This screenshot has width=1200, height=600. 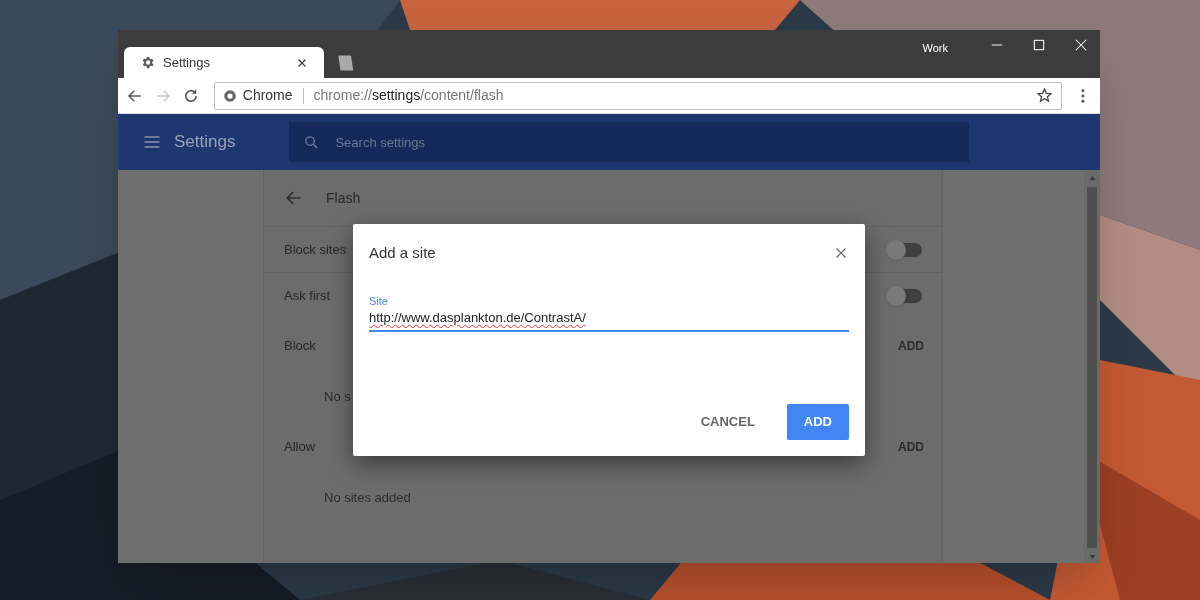 What do you see at coordinates (629, 142) in the screenshot?
I see `search-field: Search settings` at bounding box center [629, 142].